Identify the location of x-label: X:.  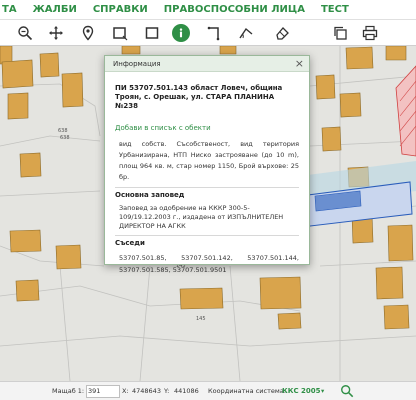
(125, 391).